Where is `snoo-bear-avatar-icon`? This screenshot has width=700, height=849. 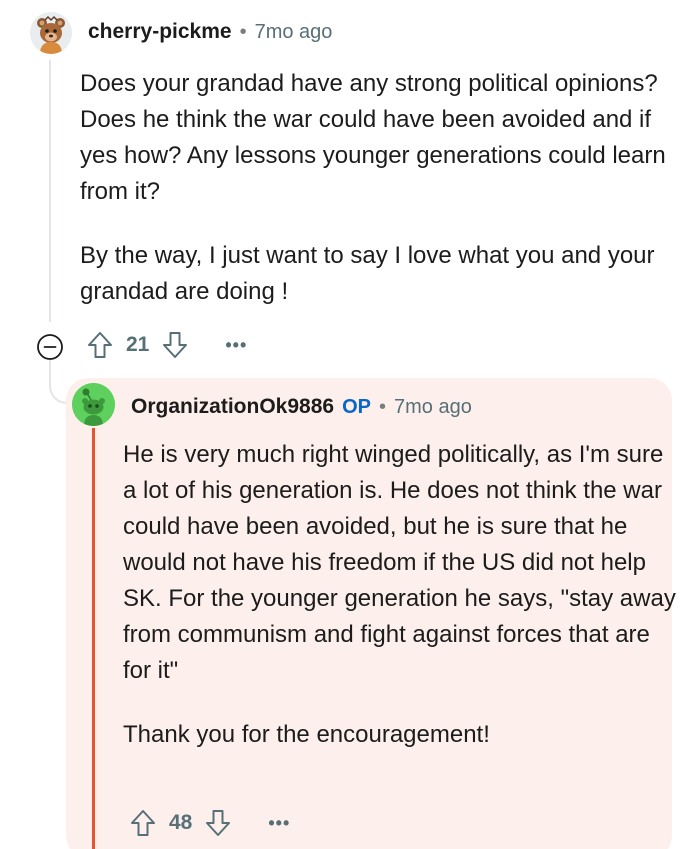
snoo-bear-avatar-icon is located at coordinates (51, 33).